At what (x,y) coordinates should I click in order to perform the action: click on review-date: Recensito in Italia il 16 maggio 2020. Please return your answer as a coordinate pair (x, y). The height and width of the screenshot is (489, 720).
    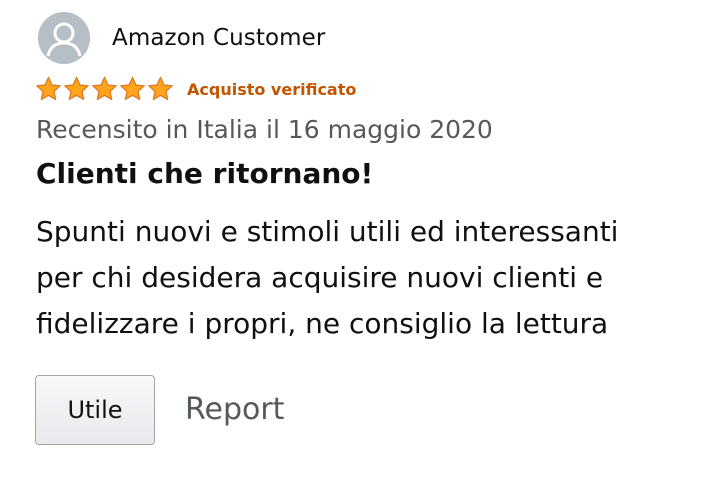
    Looking at the image, I should click on (264, 129).